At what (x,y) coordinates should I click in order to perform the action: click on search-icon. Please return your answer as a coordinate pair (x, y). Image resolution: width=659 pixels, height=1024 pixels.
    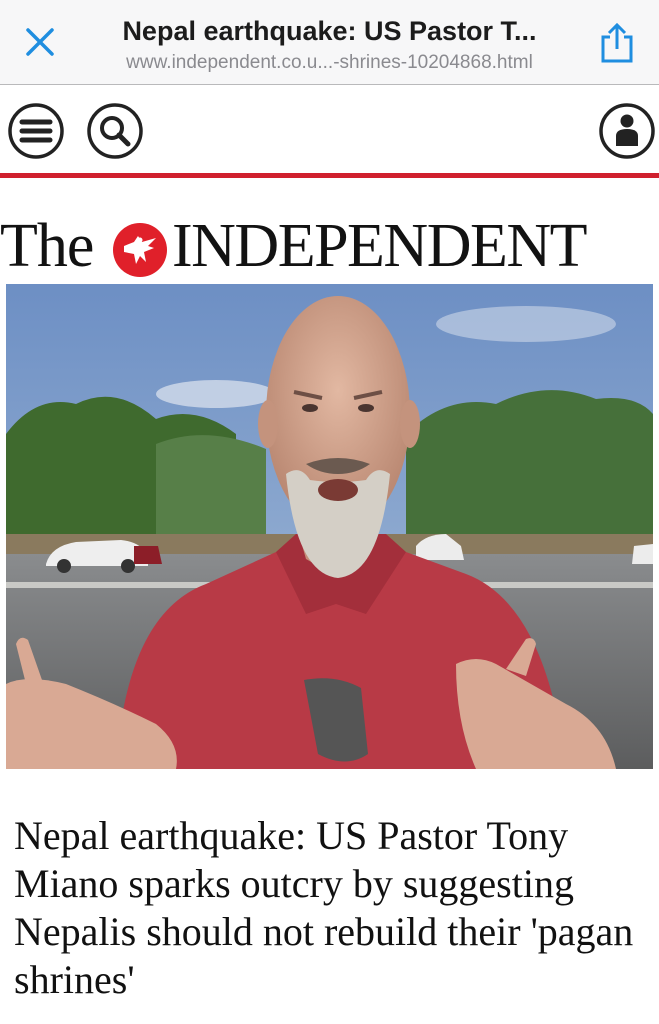
    Looking at the image, I should click on (115, 131).